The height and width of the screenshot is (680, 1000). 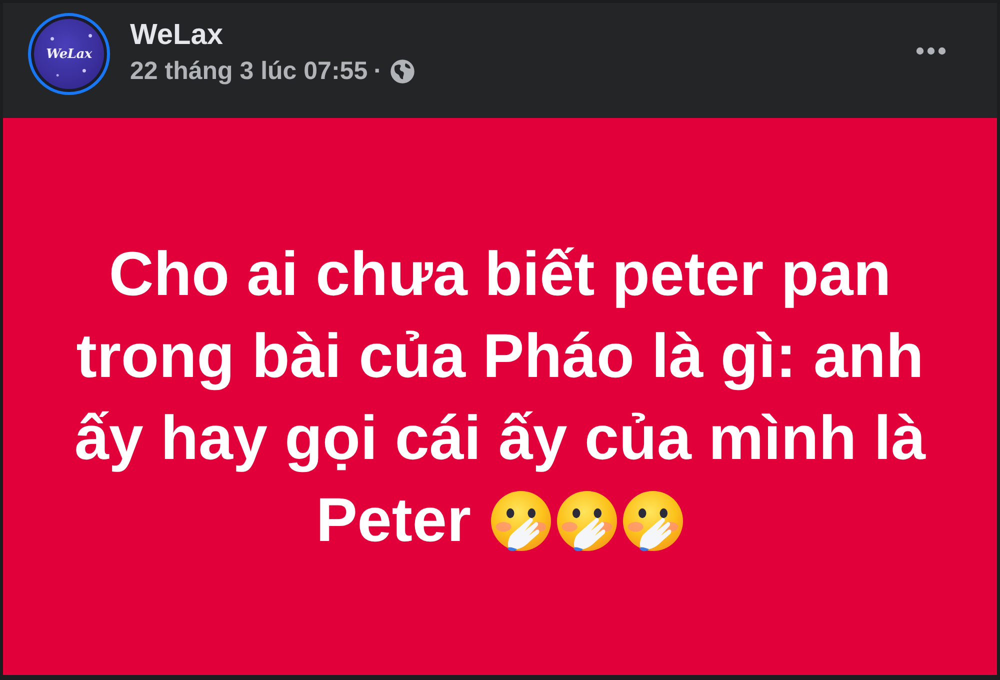 I want to click on avatar-logo-text: WeLax, so click(x=69, y=54).